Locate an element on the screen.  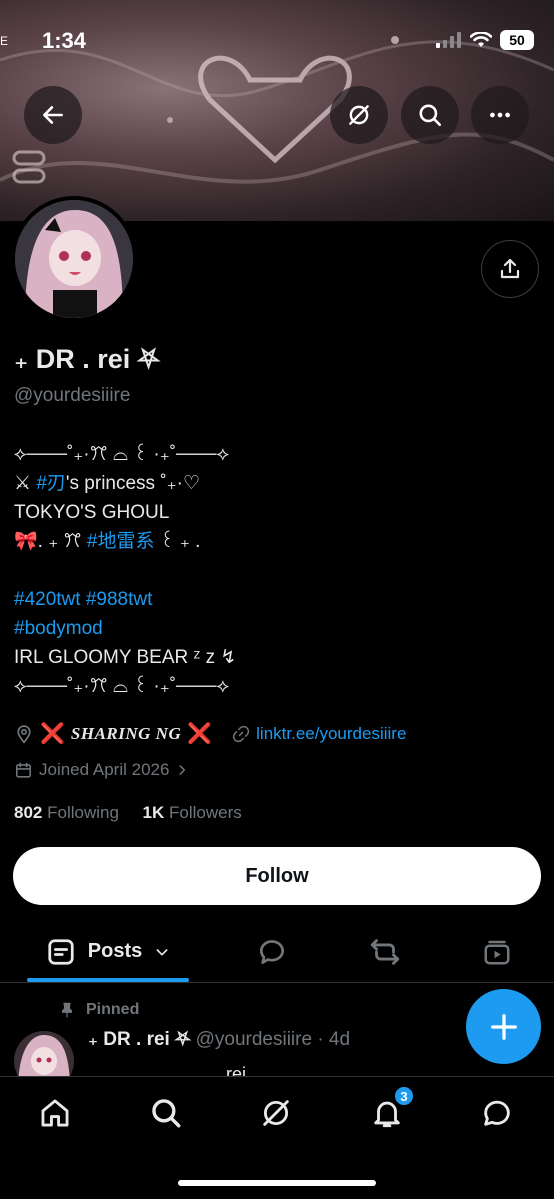
location-item: ❌ SHARING NG ❌ is located at coordinates (113, 733).